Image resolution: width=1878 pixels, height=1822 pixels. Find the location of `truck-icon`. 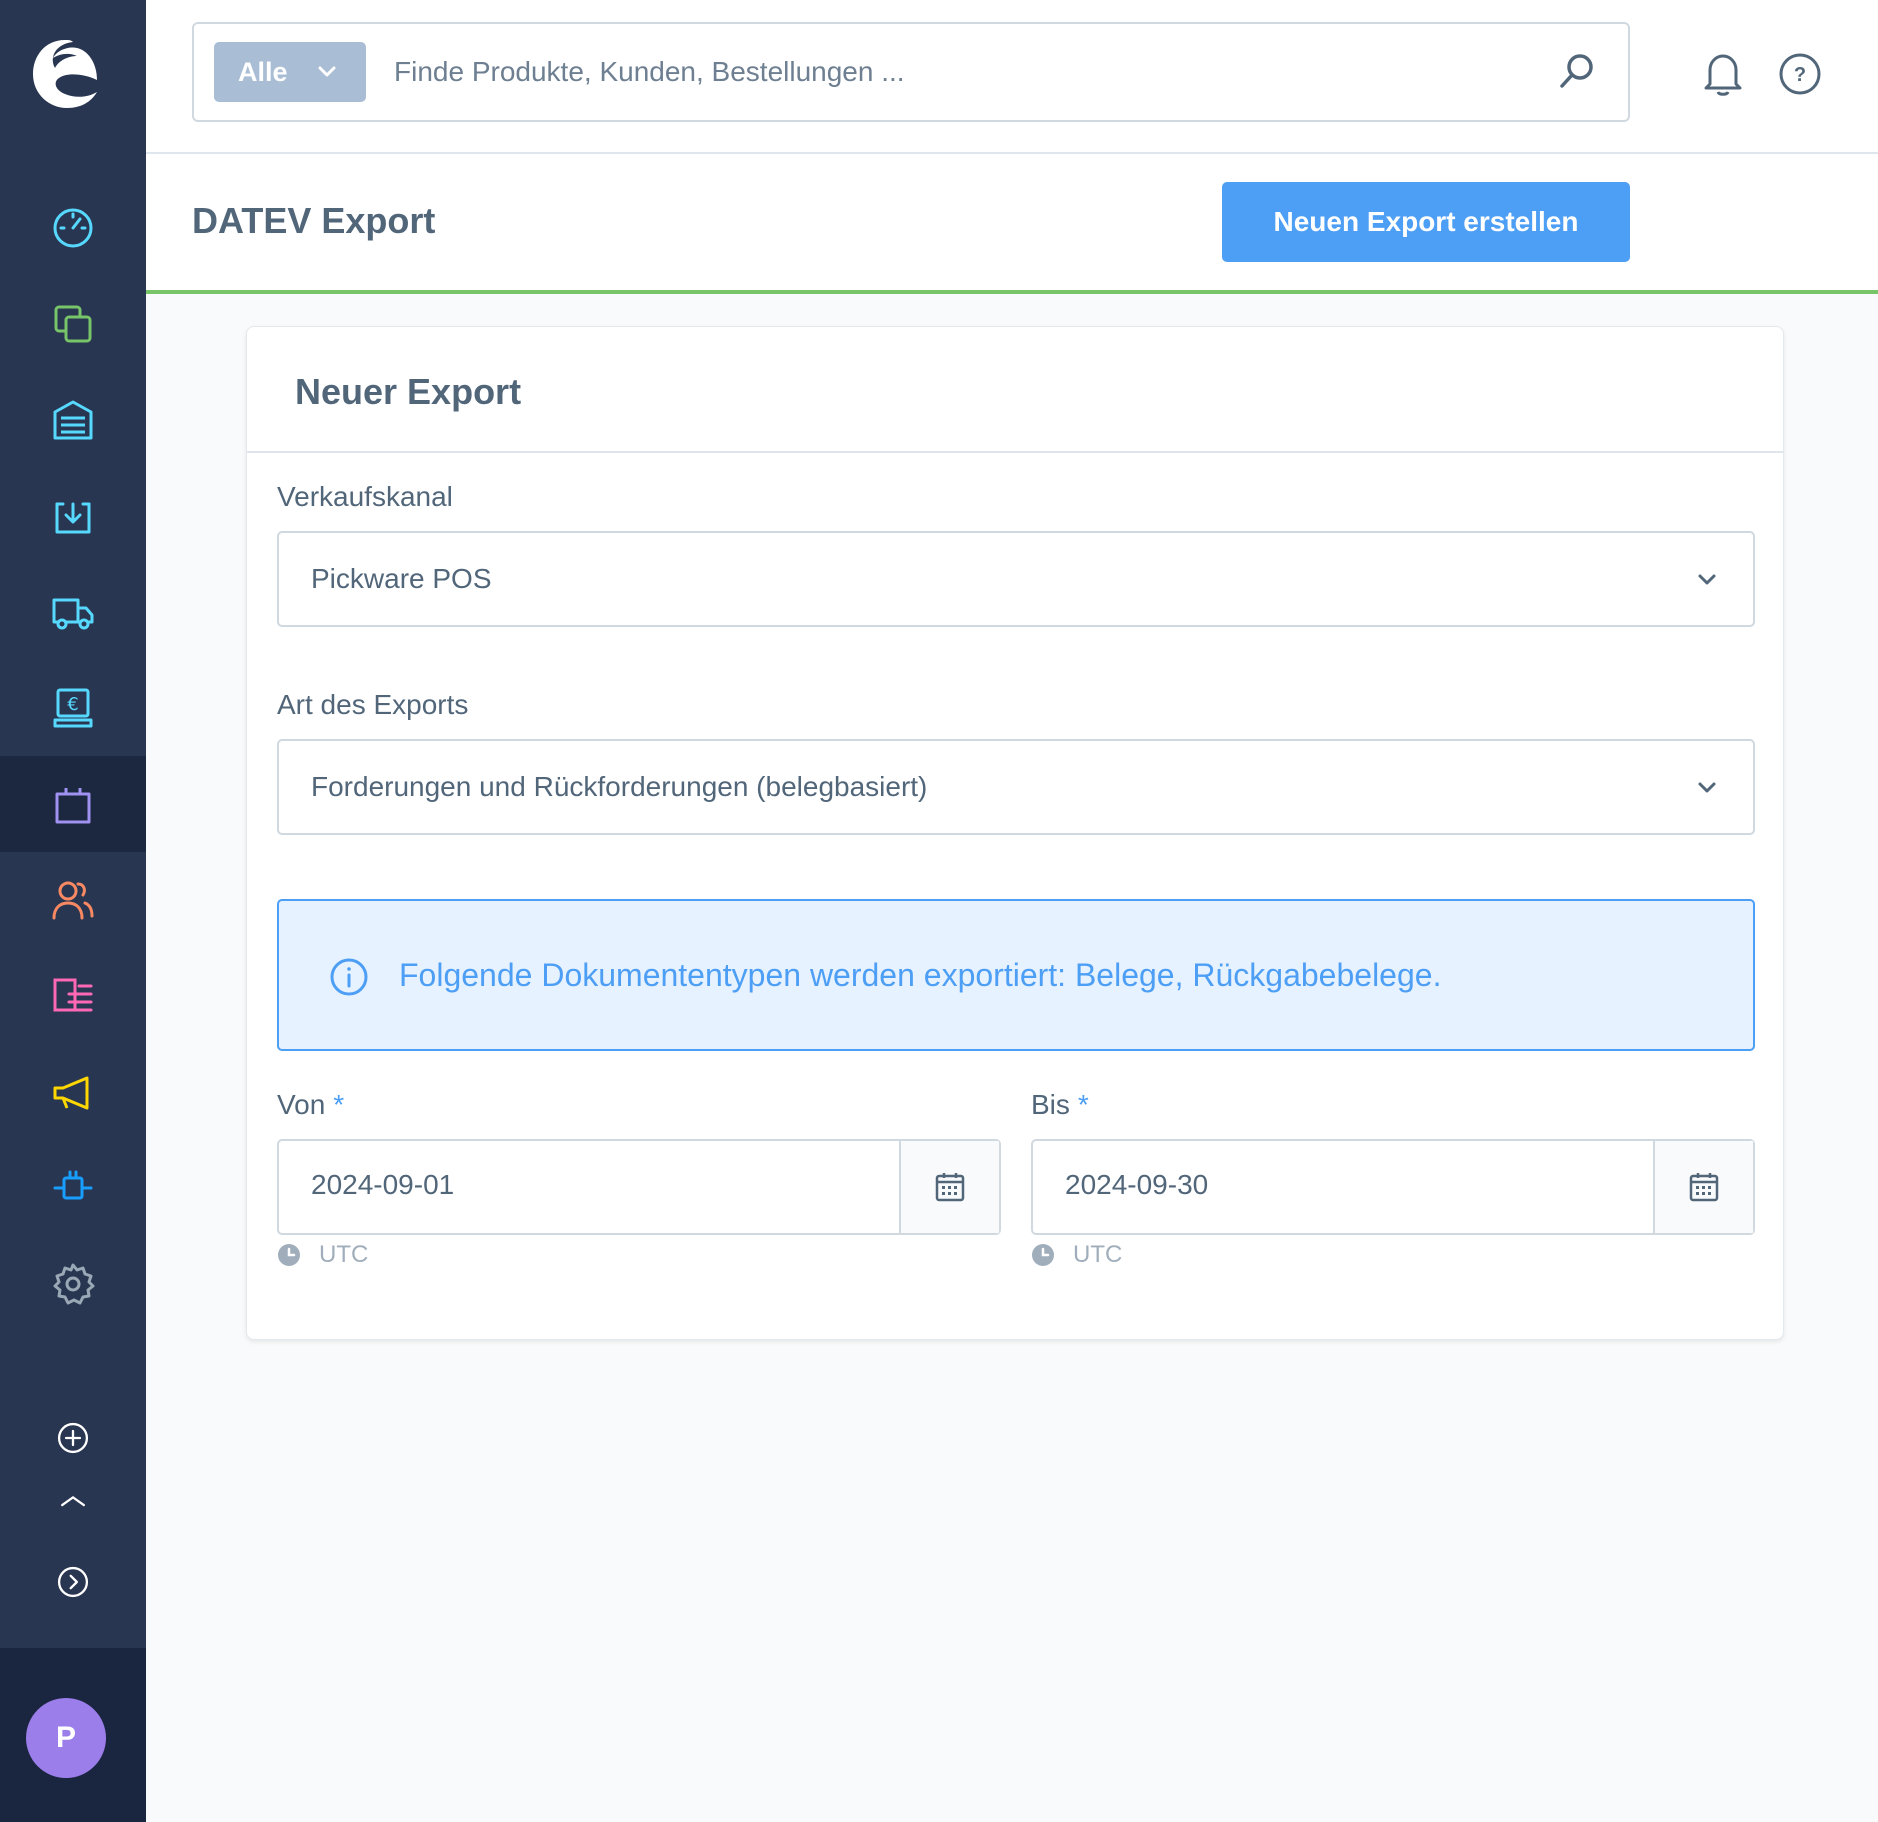

truck-icon is located at coordinates (73, 614).